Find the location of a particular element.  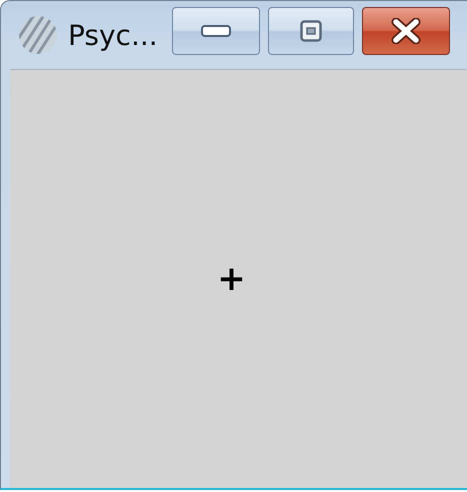

fixation-cross: + is located at coordinates (231, 279).